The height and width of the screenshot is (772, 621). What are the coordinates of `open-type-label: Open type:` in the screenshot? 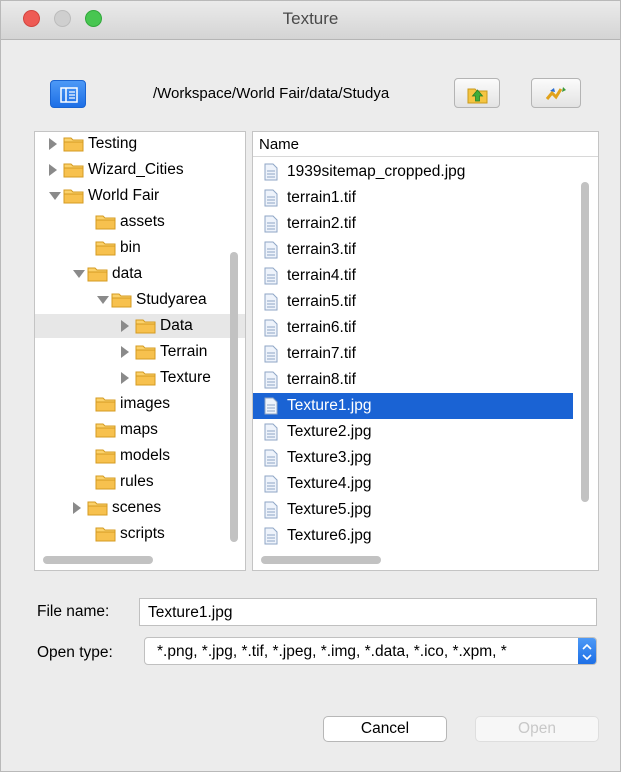 It's located at (75, 652).